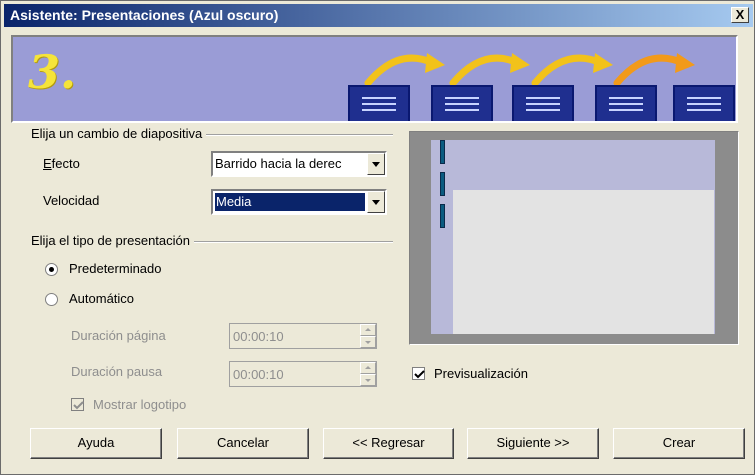 The width and height of the screenshot is (755, 475). Describe the element at coordinates (481, 373) in the screenshot. I see `preview-checkbox-label: Previsualización` at that location.